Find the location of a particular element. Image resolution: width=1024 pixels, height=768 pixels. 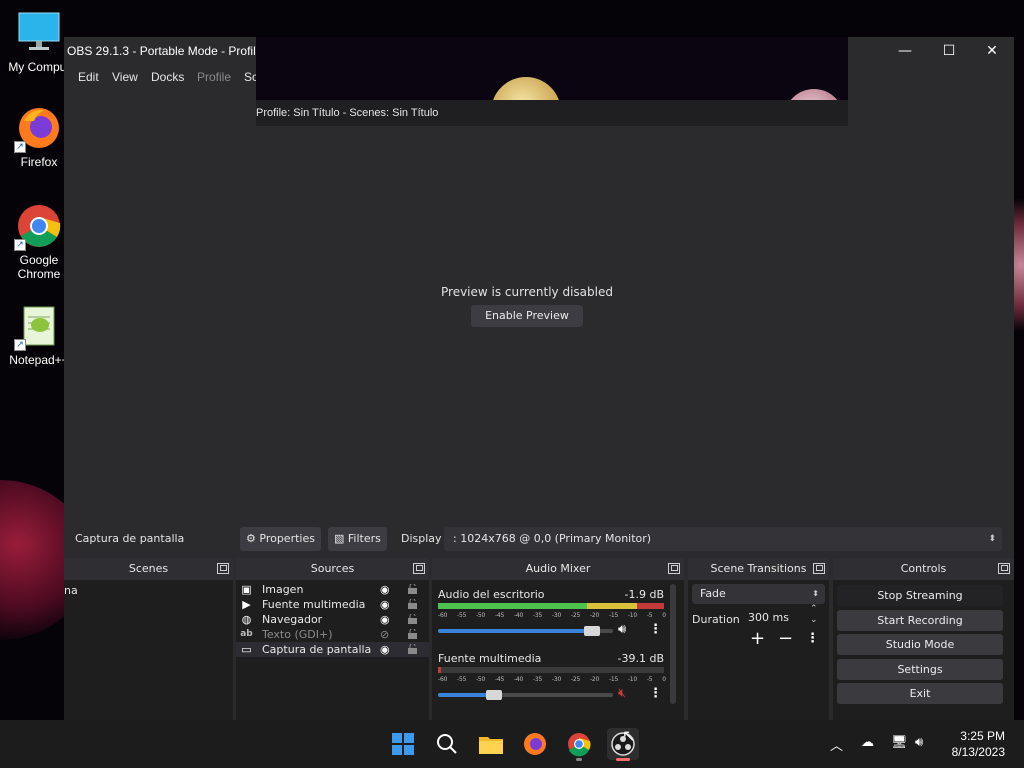

file-explorer-icon is located at coordinates (491, 744).